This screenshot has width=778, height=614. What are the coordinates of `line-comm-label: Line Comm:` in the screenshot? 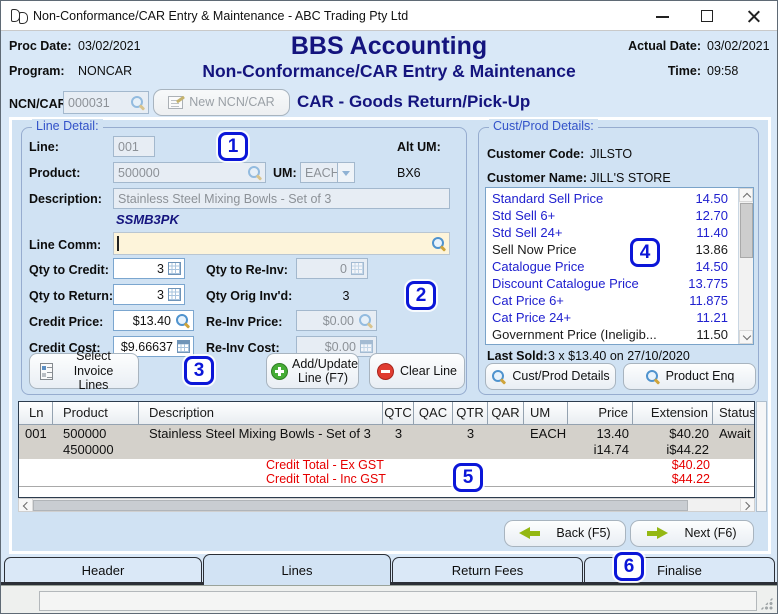 It's located at (65, 245).